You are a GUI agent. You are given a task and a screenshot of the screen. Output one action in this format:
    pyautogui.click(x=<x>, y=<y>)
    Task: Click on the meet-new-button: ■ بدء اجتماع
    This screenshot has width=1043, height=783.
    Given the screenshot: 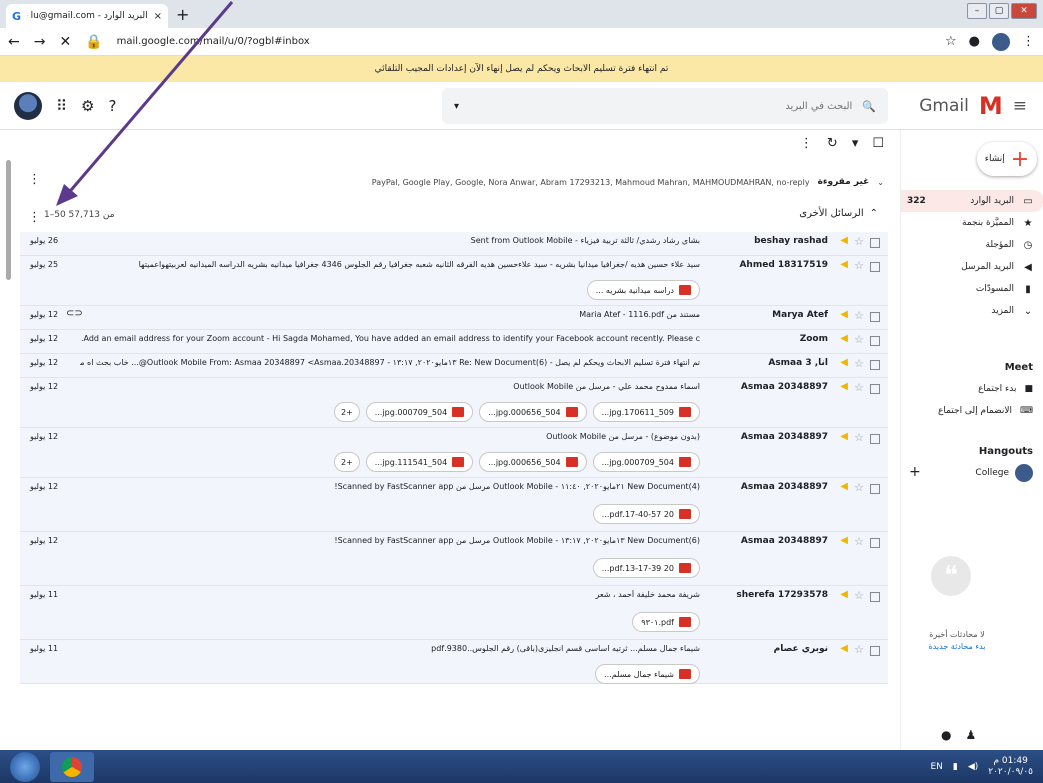 What is the action you would take?
    pyautogui.click(x=1005, y=389)
    